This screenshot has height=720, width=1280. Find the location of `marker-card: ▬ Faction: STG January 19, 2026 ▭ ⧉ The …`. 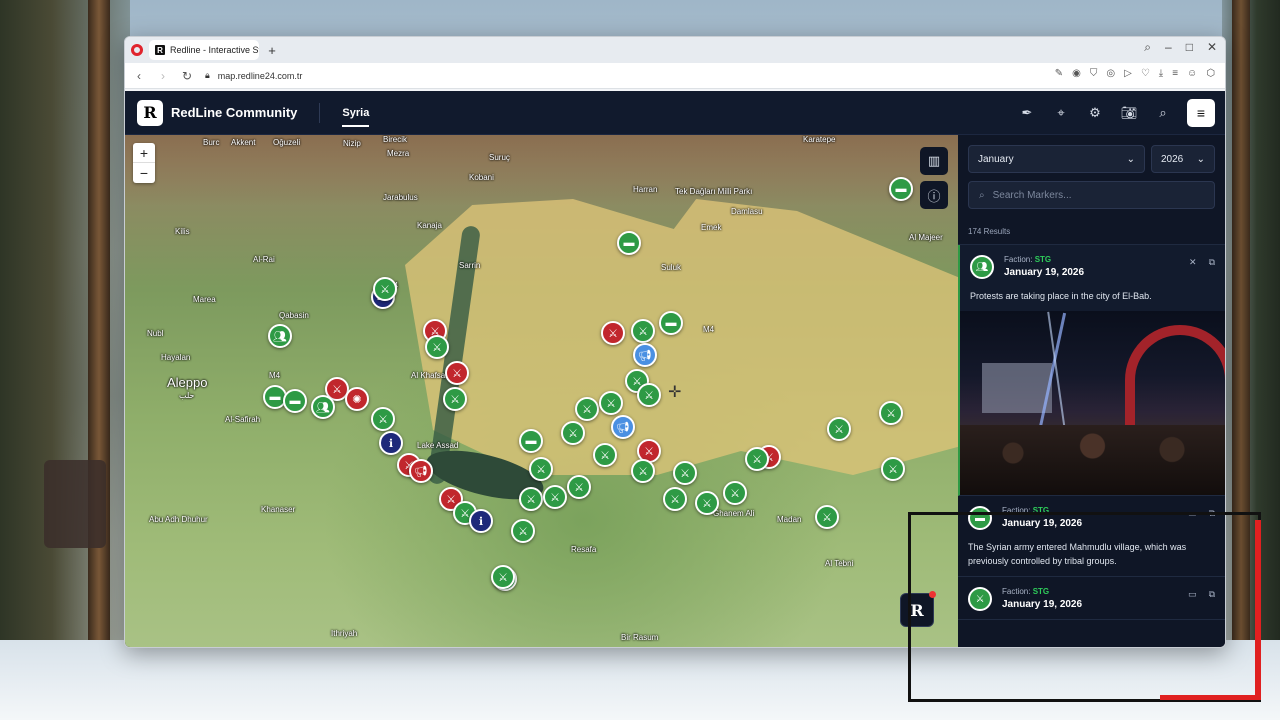

marker-card: ▬ Faction: STG January 19, 2026 ▭ ⧉ The … is located at coordinates (1091, 536).